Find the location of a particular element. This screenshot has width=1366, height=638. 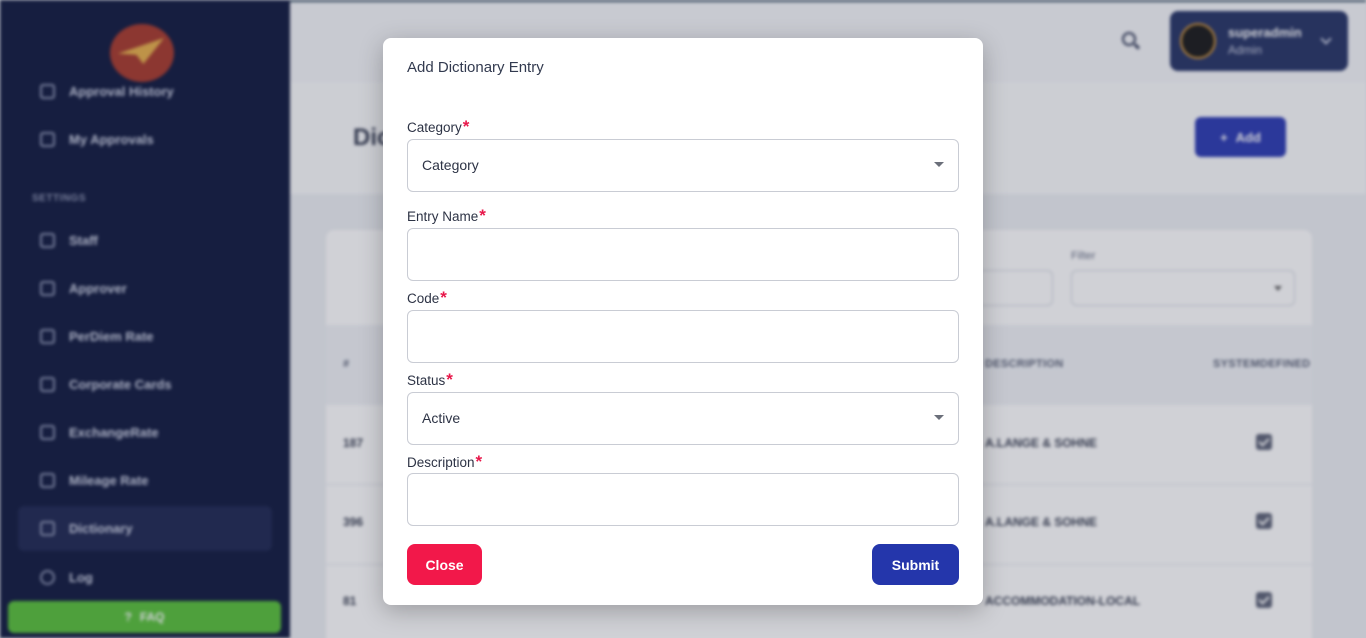

entry-name-label: Entry Name* is located at coordinates (448, 216).